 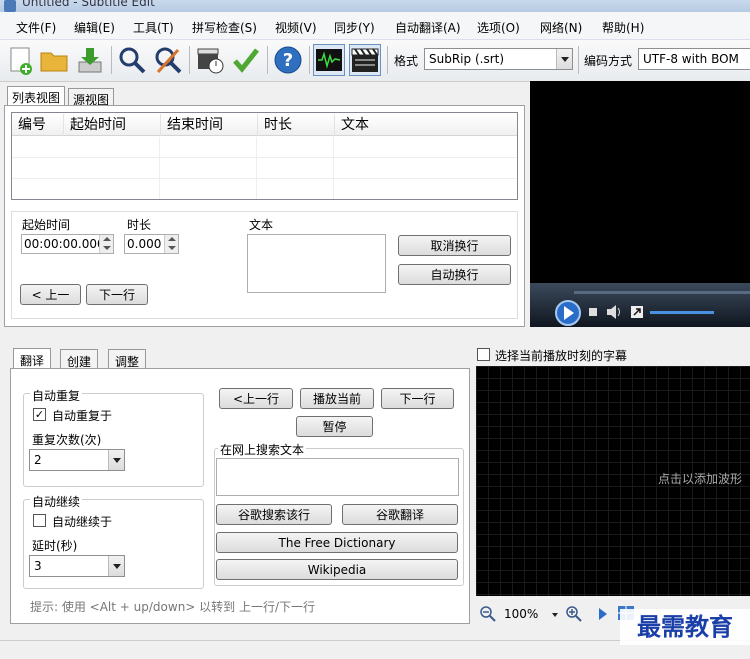 I want to click on zoom-value: 100%, so click(x=521, y=614).